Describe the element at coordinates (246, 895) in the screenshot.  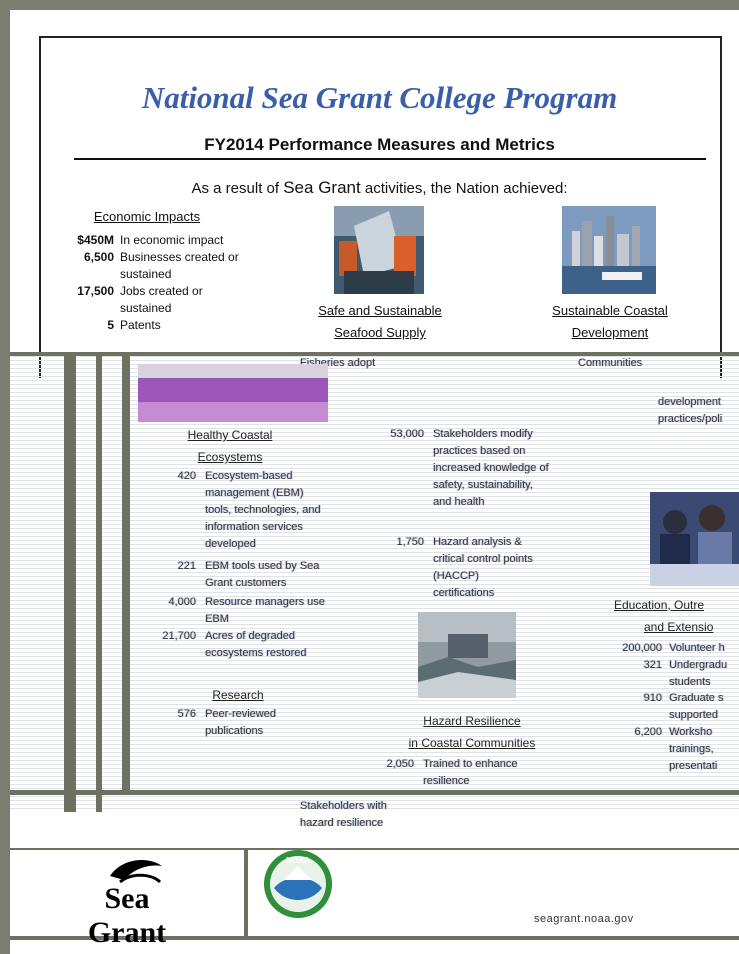
I see `band-divider` at that location.